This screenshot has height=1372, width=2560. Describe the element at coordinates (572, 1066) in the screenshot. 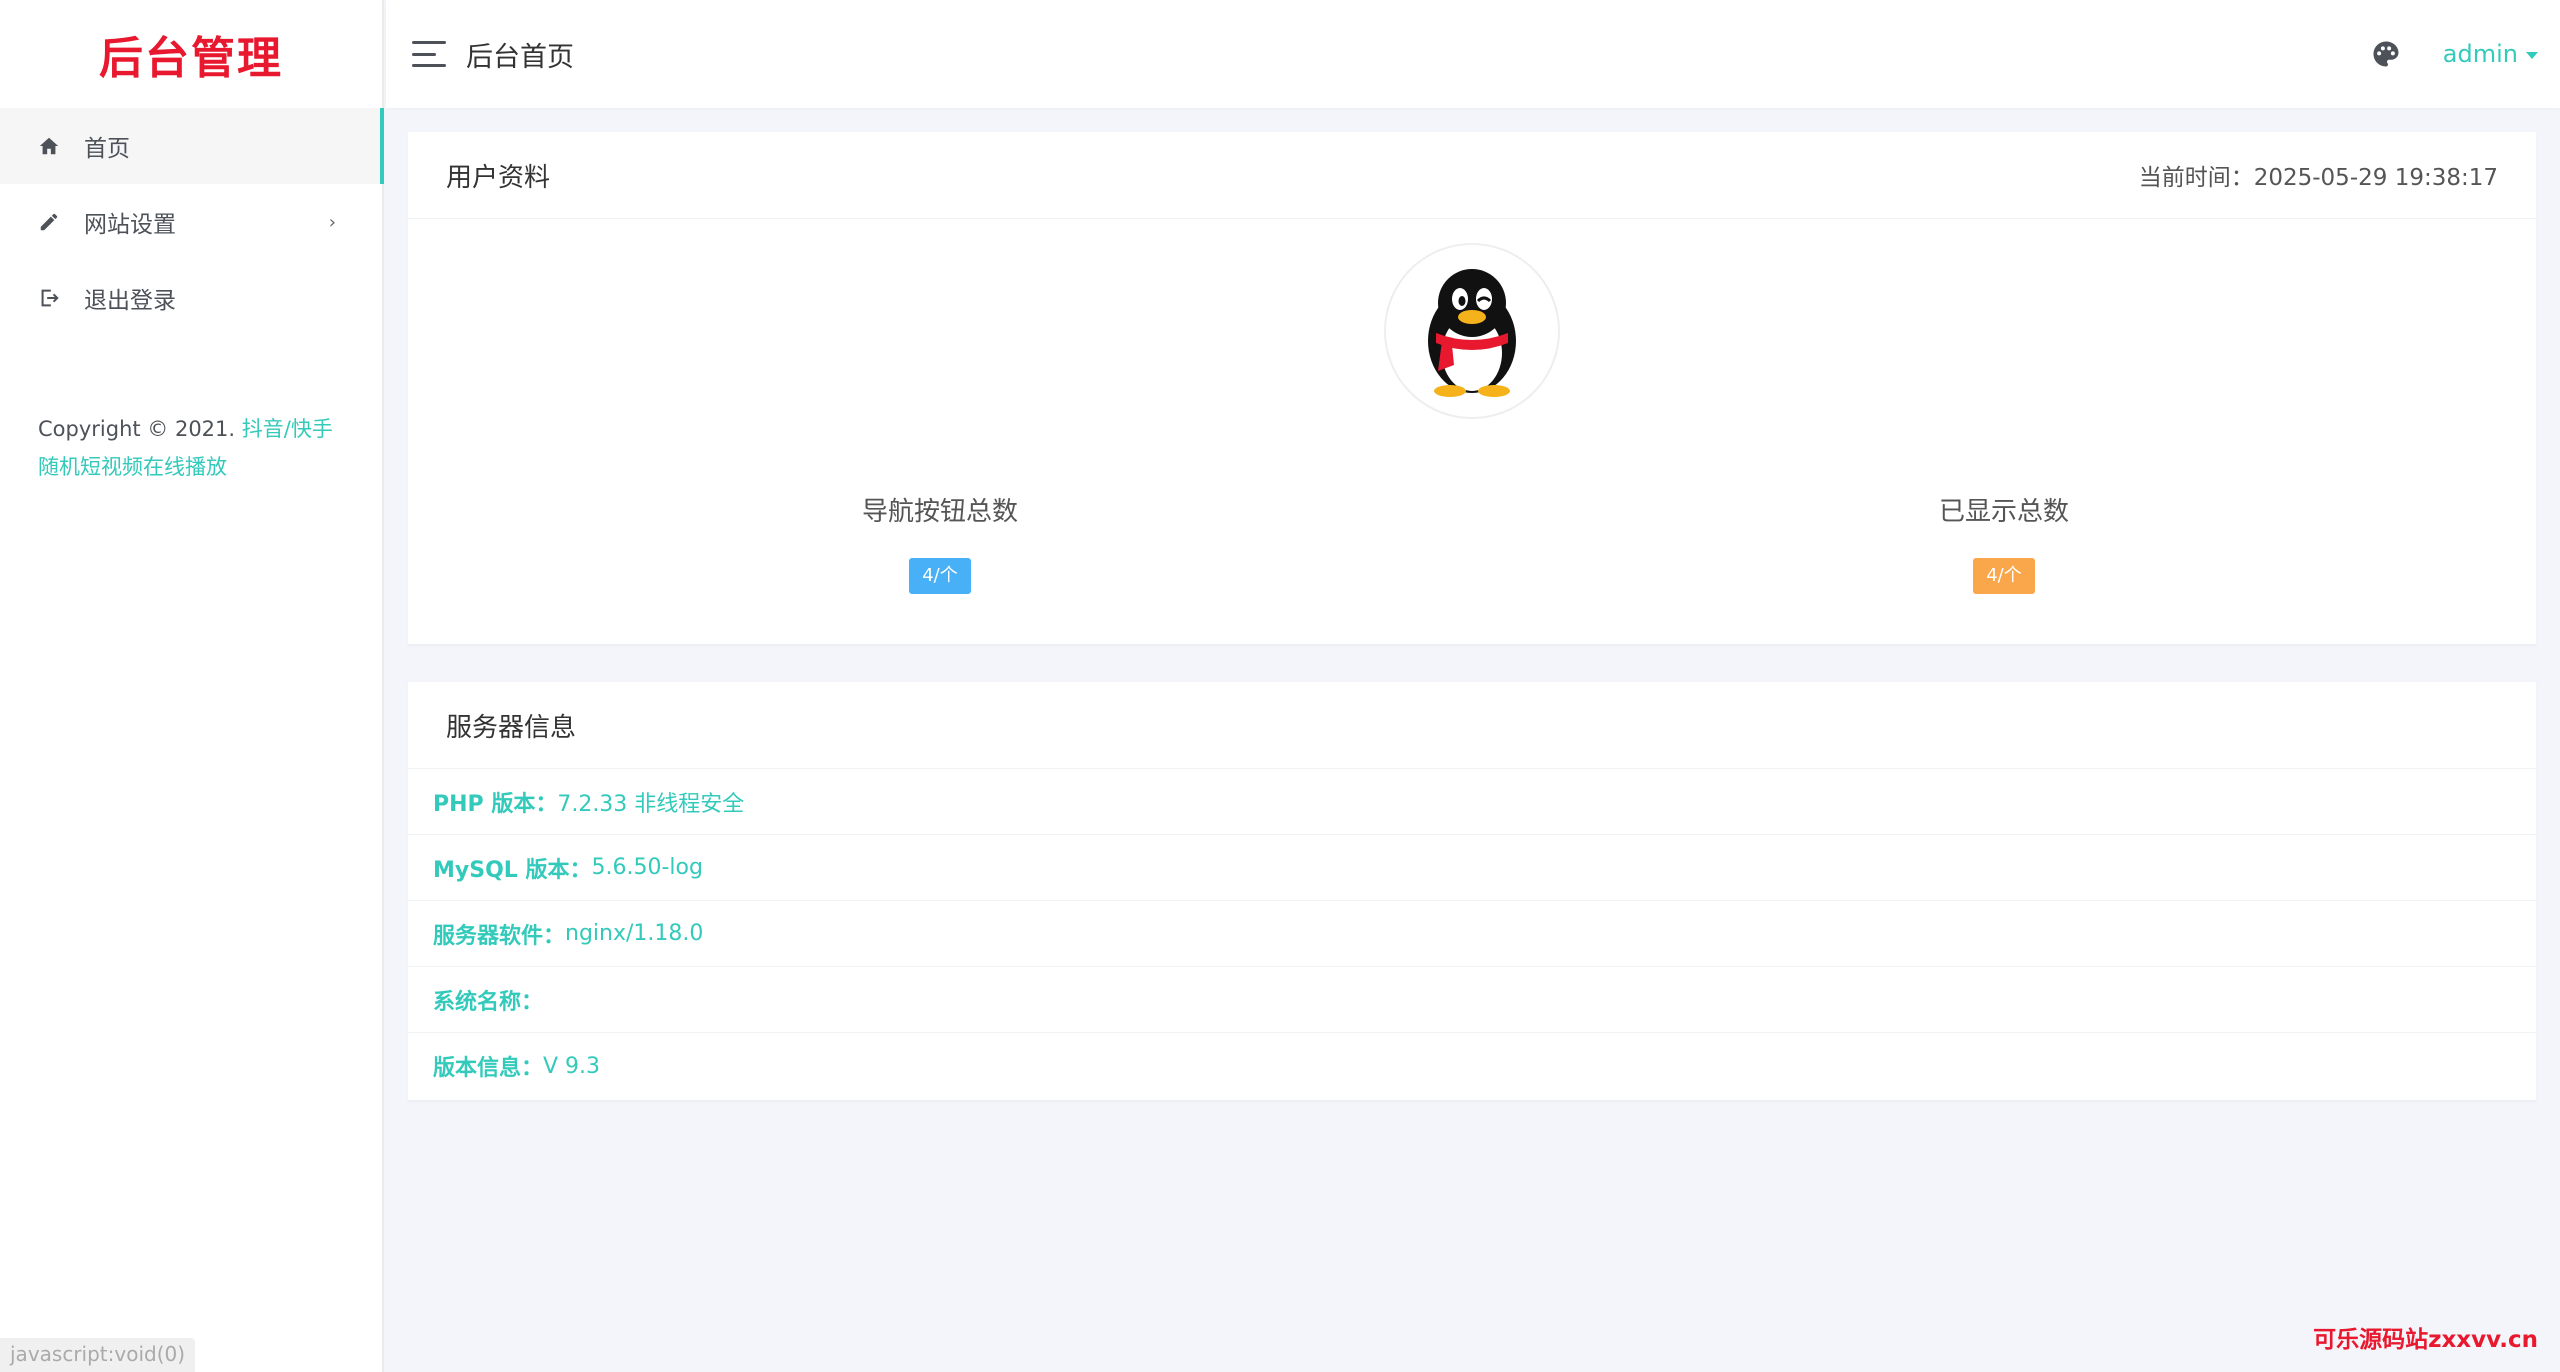

I see `info-value: V 9.3` at that location.